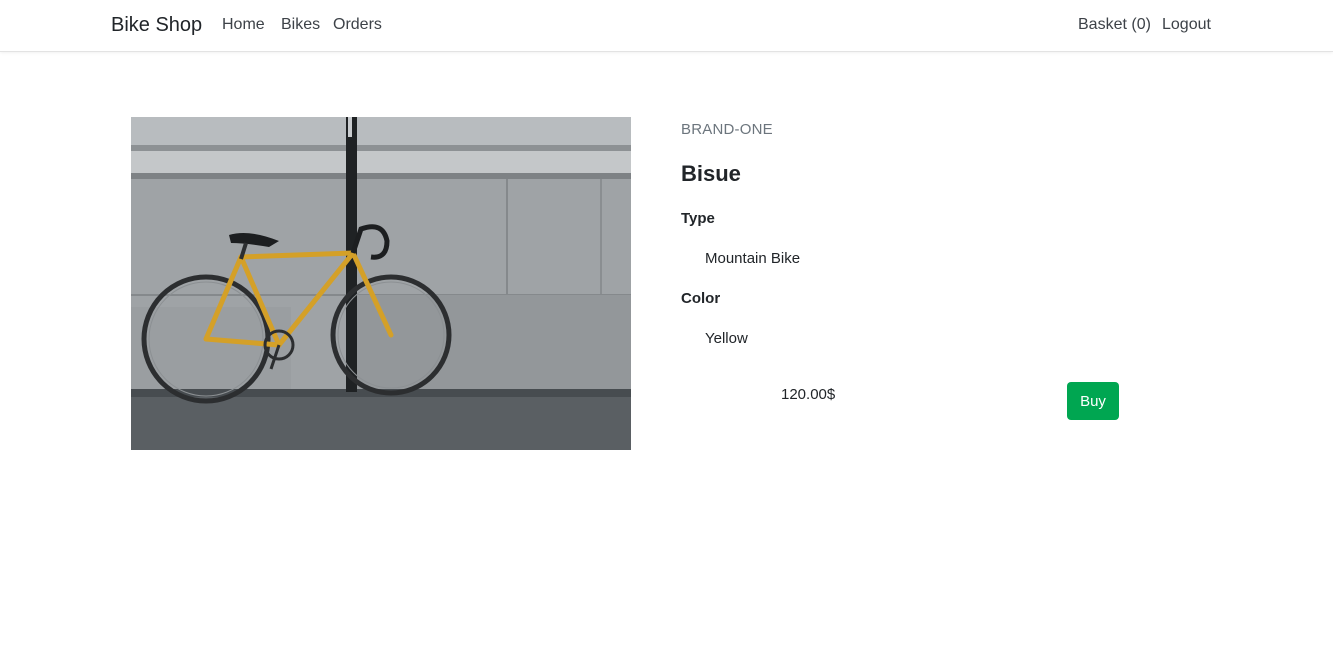 Image resolution: width=1333 pixels, height=649 pixels. I want to click on brand-link: Bike Shop, so click(156, 25).